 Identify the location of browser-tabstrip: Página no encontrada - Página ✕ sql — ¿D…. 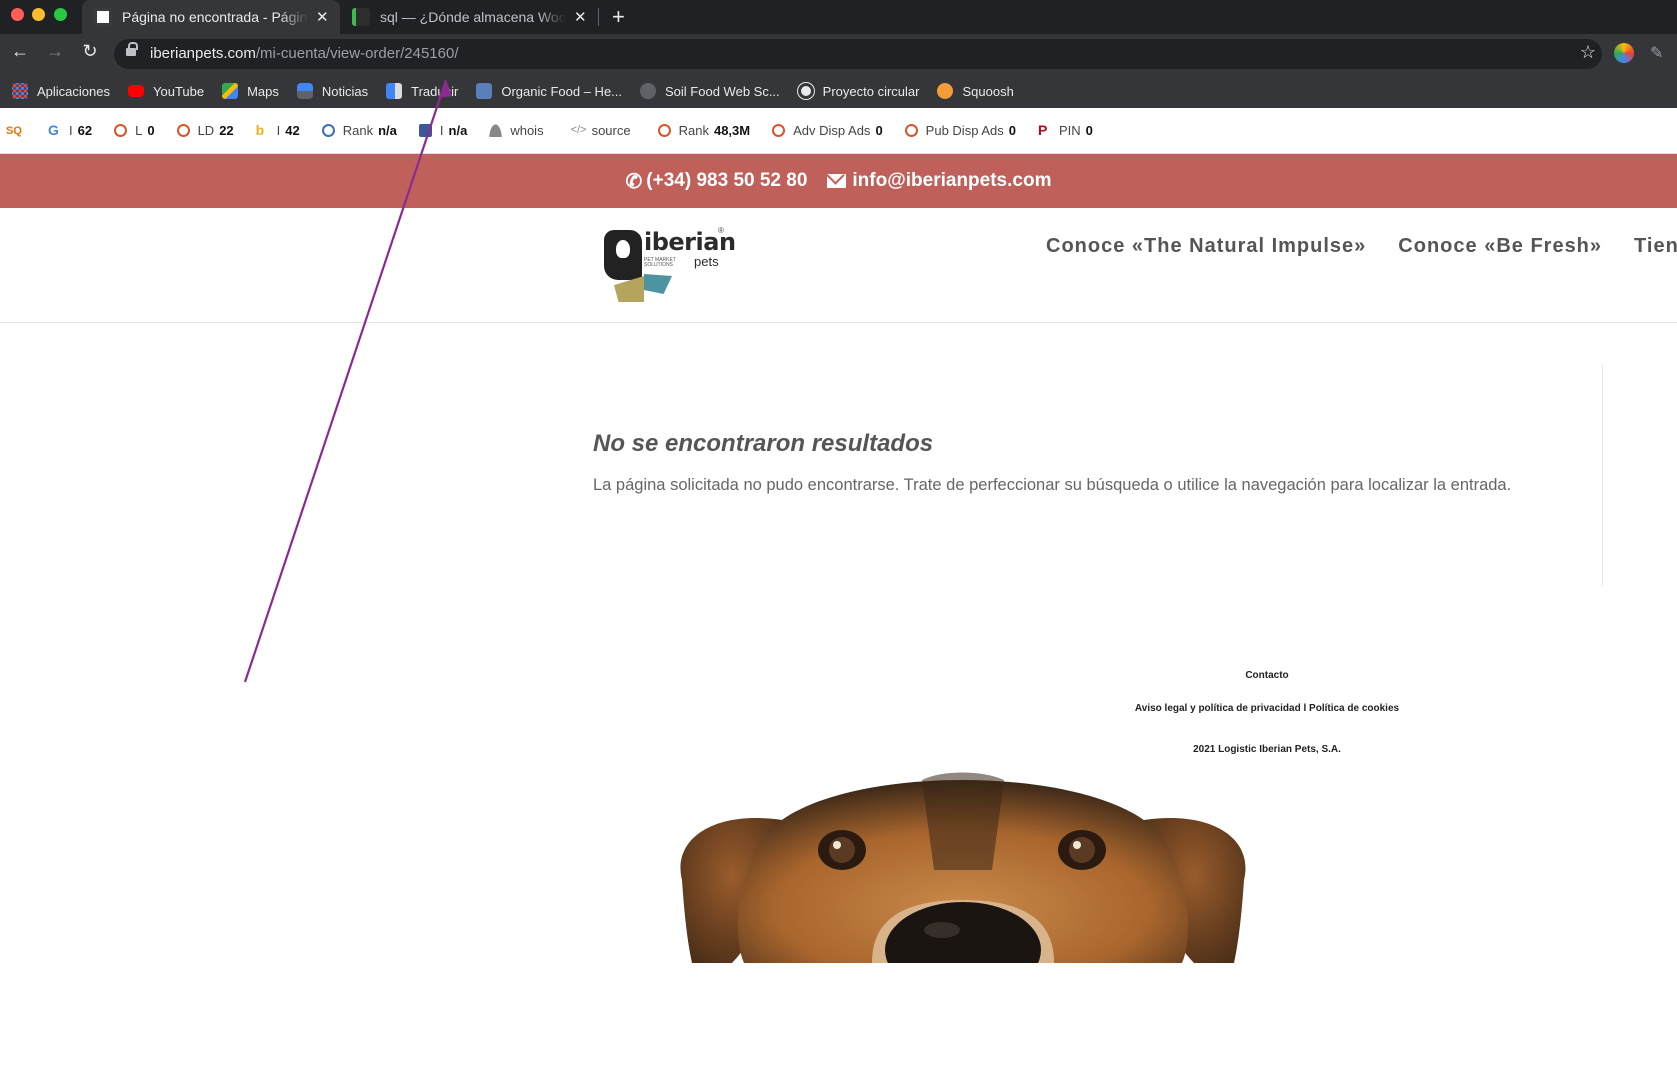
(838, 17).